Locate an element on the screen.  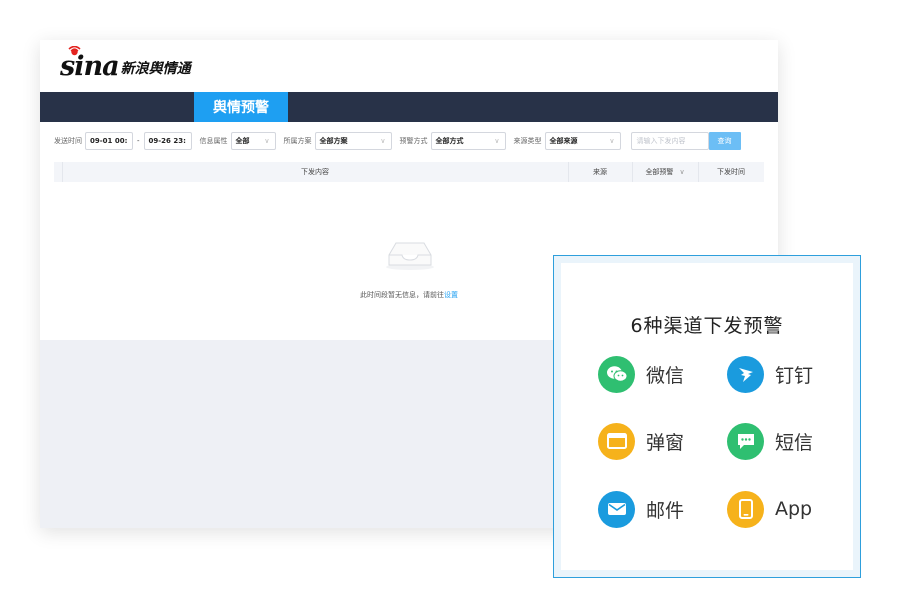
channels-title: 6种渠道下发预警 is located at coordinates (707, 326).